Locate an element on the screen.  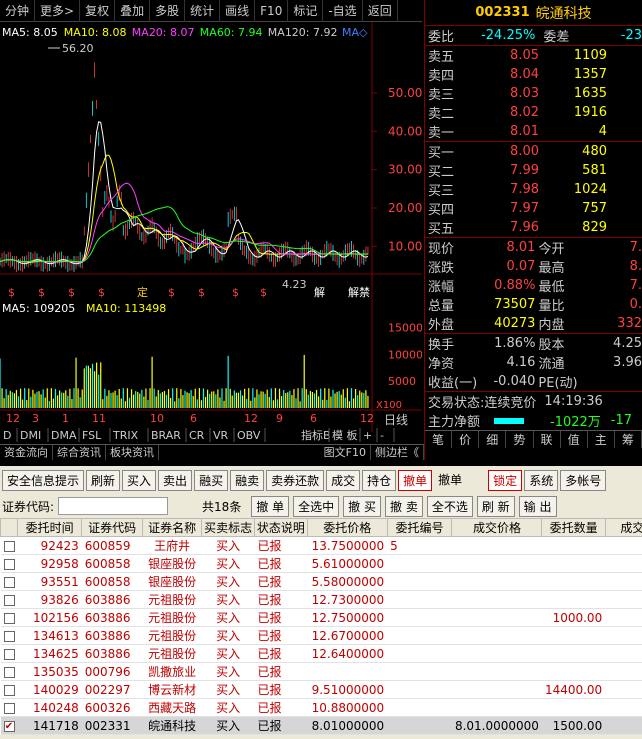
row-checkbox: ✔ is located at coordinates (9, 725).